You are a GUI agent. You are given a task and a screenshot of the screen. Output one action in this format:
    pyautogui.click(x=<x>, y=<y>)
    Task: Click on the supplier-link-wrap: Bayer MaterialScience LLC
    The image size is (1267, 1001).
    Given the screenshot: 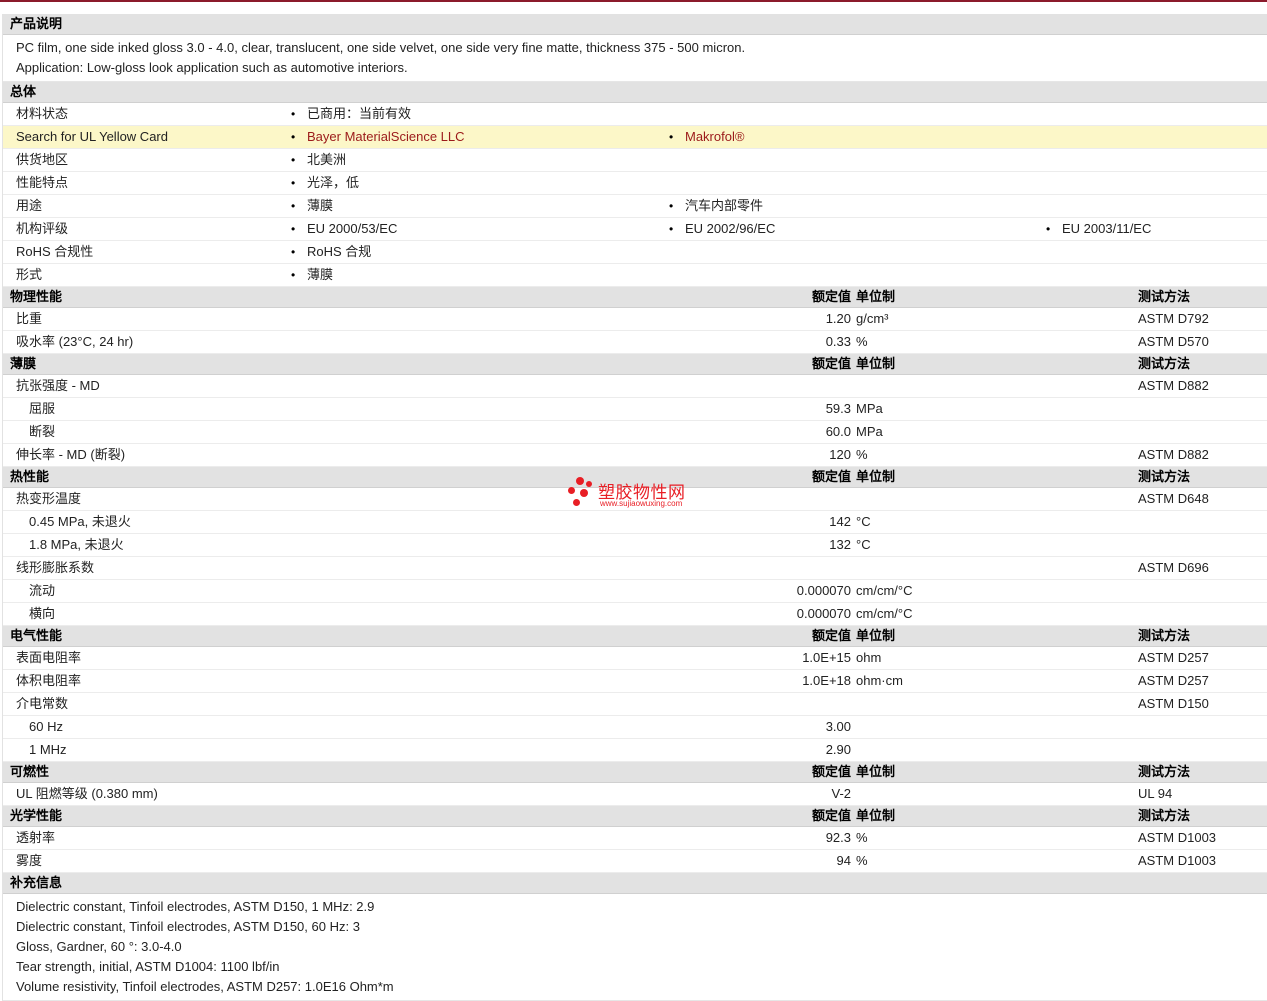 What is the action you would take?
    pyautogui.click(x=378, y=137)
    